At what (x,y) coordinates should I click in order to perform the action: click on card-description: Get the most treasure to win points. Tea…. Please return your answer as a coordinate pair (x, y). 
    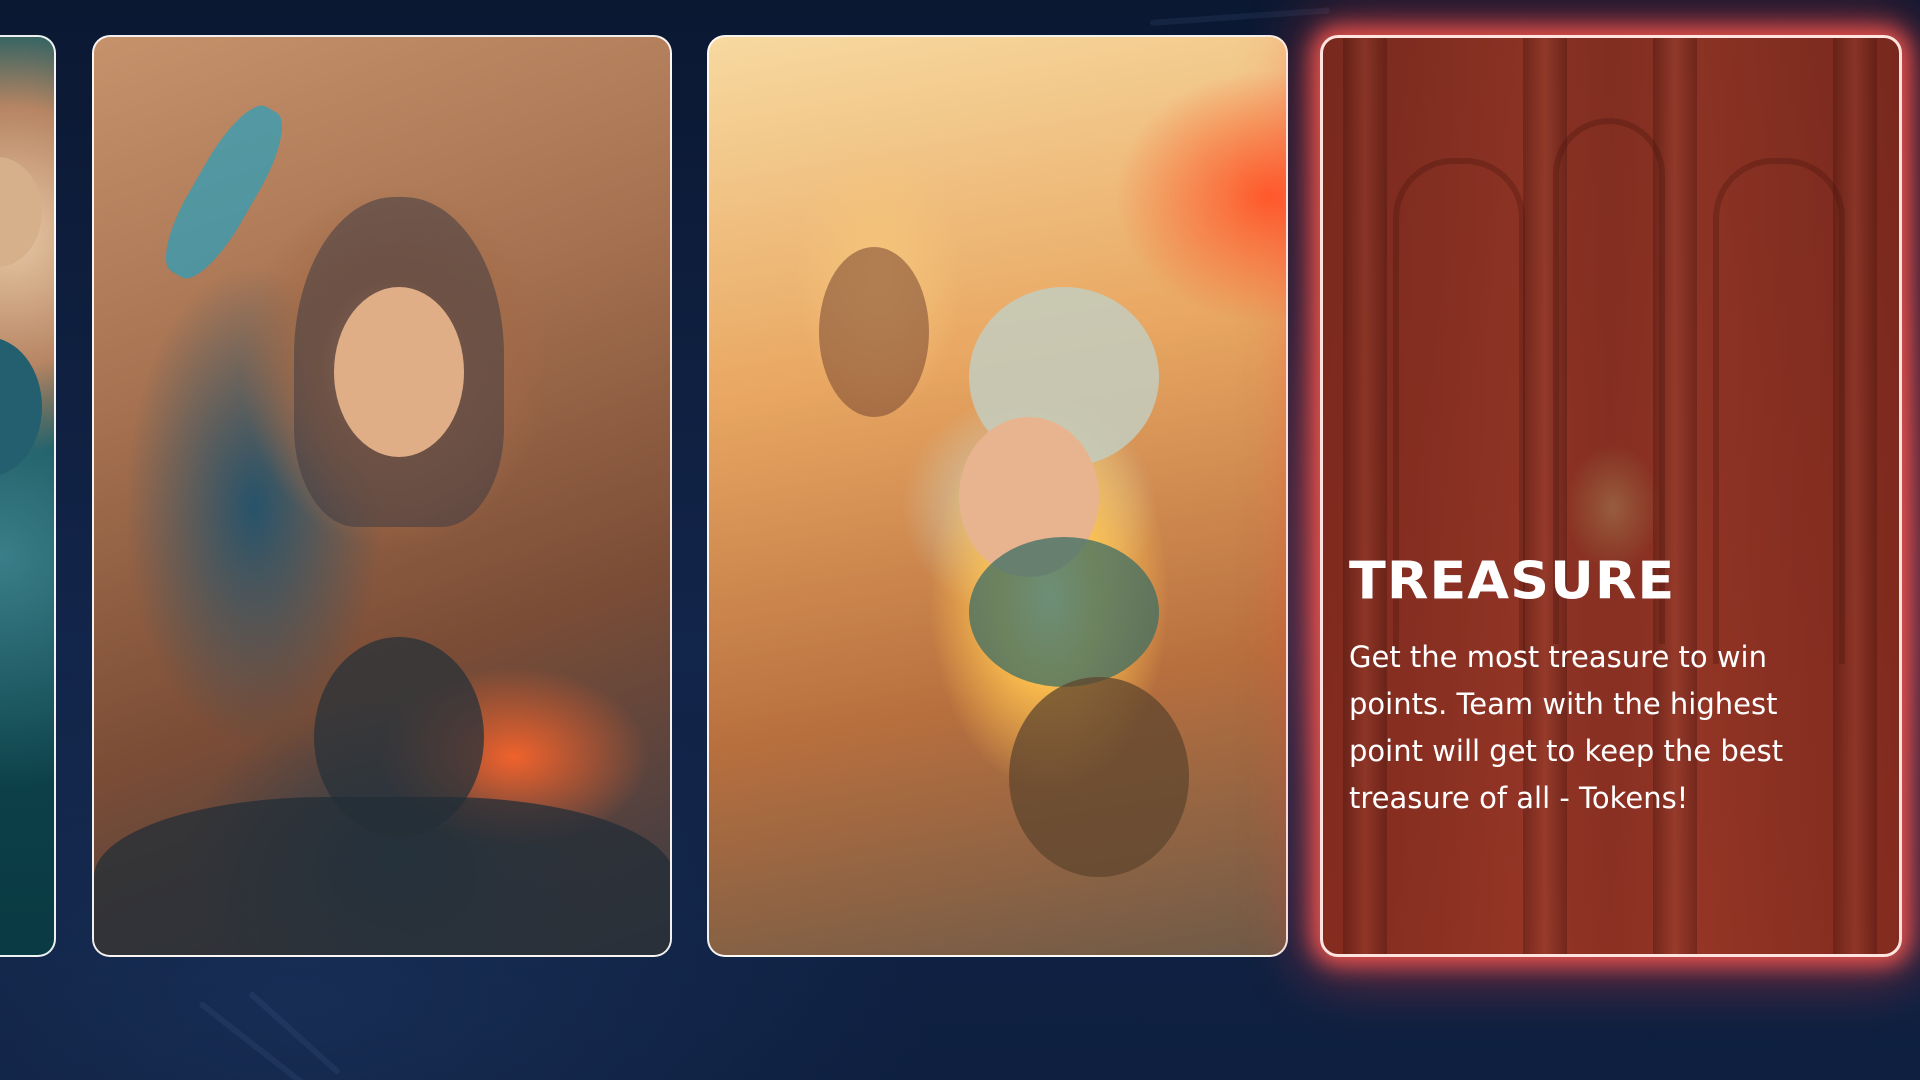
    Looking at the image, I should click on (1566, 728).